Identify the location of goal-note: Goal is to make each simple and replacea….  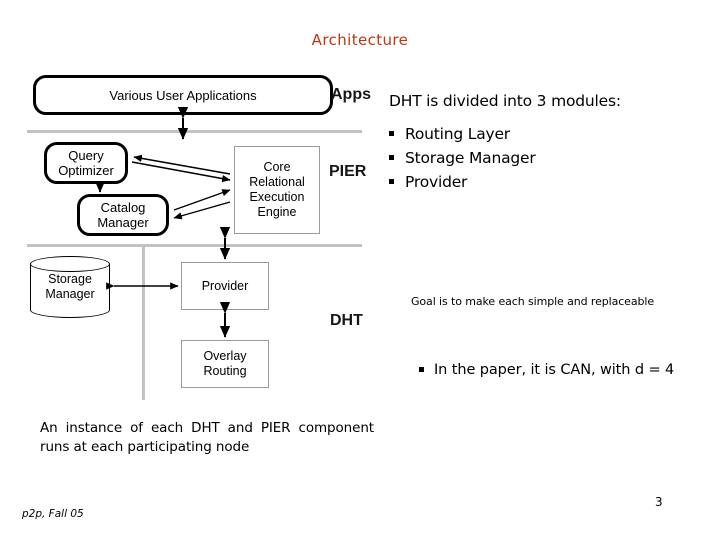
(532, 301).